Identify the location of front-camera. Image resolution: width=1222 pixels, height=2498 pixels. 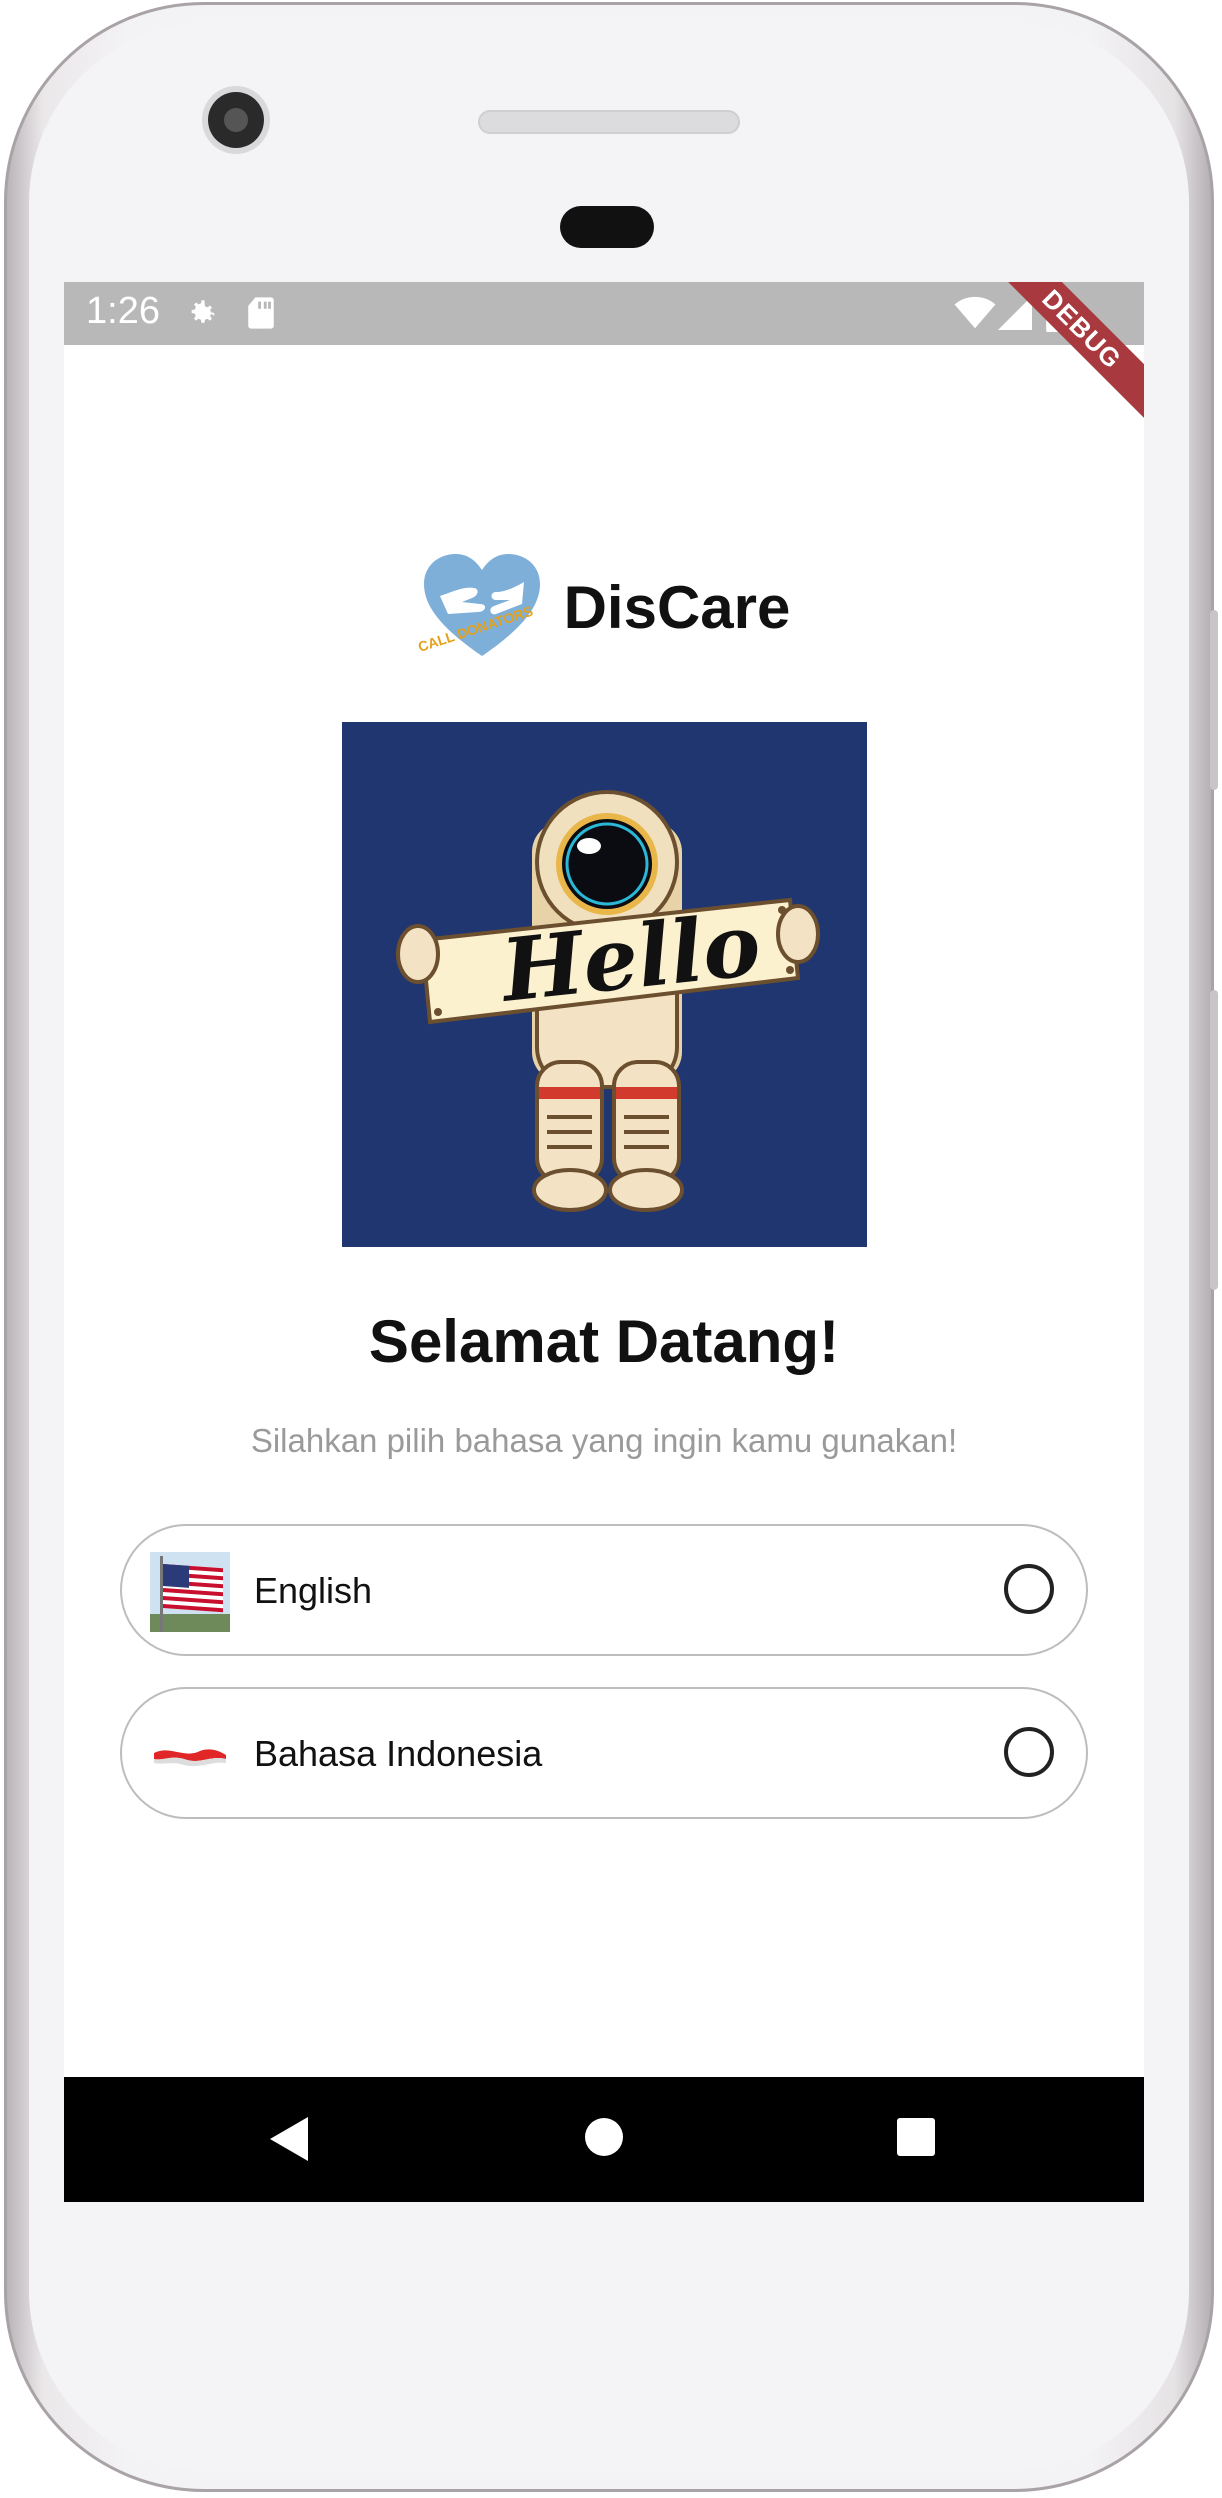
(236, 120).